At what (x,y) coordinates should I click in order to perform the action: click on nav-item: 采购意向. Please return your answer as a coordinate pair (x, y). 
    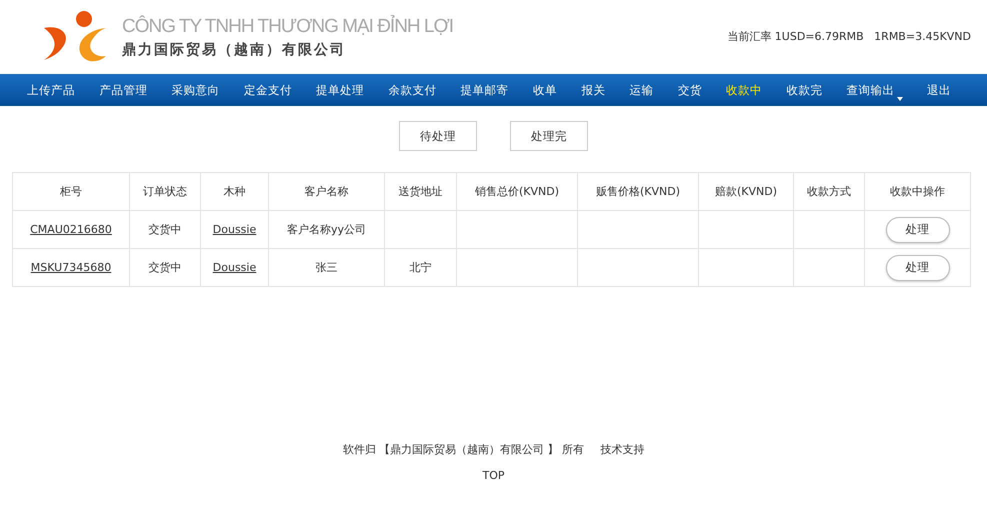
    Looking at the image, I should click on (196, 90).